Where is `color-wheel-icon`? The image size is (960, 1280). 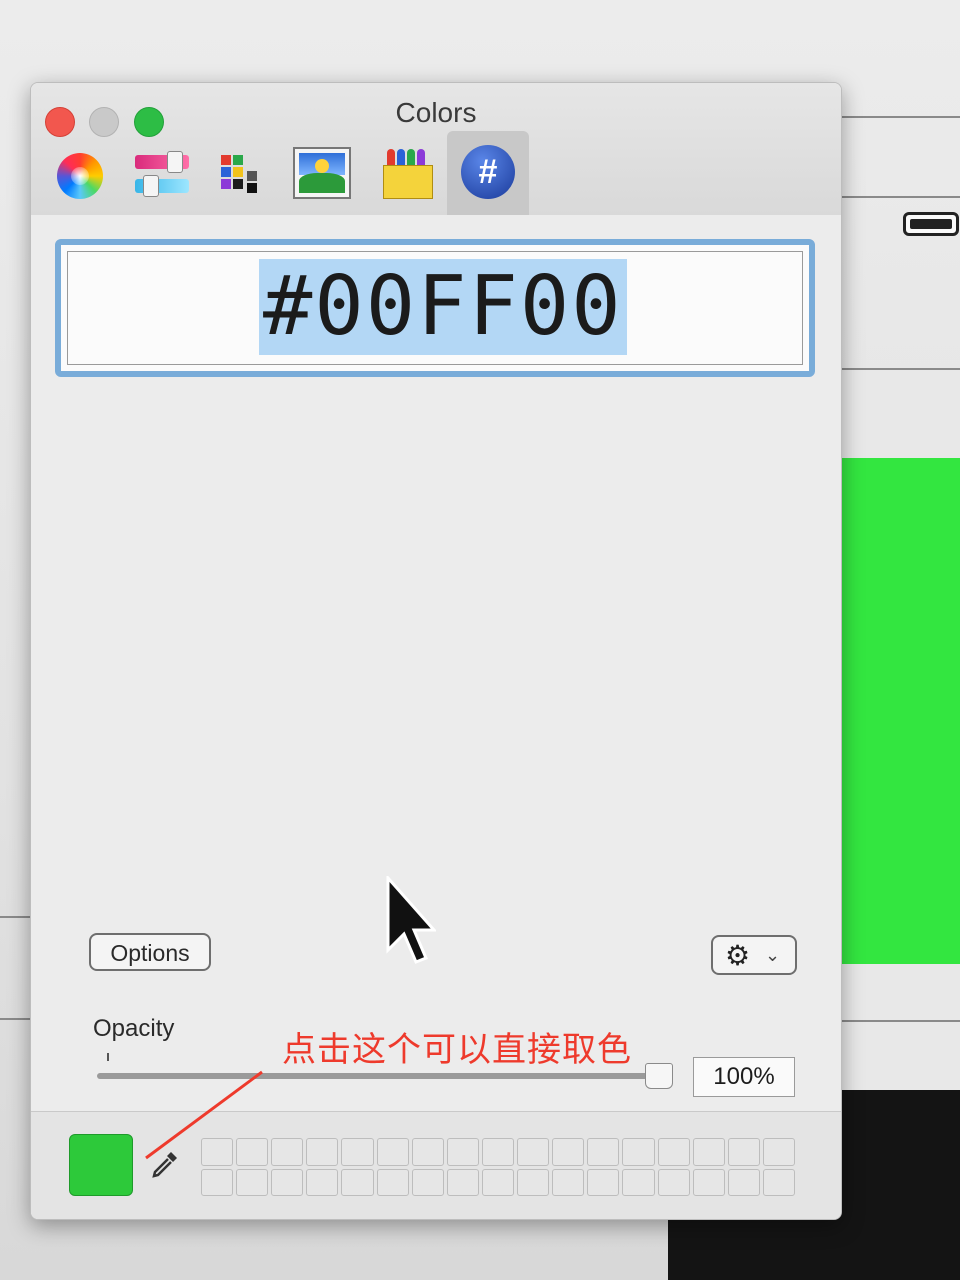 color-wheel-icon is located at coordinates (80, 176).